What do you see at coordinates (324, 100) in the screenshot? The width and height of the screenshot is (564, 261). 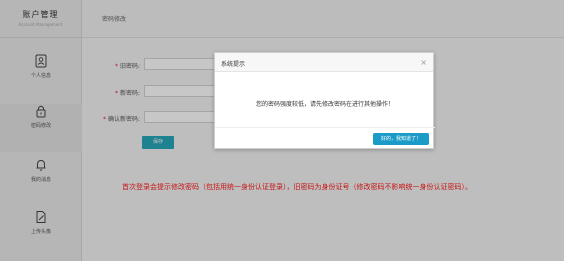 I see `system-dialog: 系统提示 × 您的密码强度较低，请先修改密码在进行其他操作！ 好的，我知道了！` at bounding box center [324, 100].